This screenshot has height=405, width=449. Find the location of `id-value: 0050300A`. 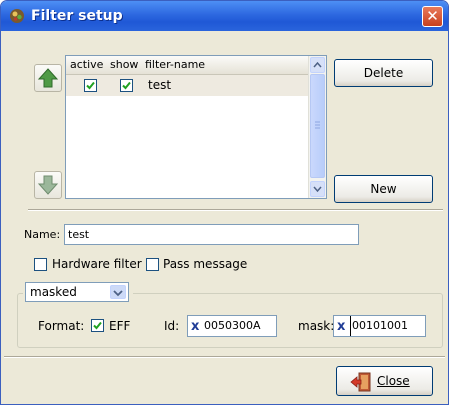

id-value: 0050300A is located at coordinates (232, 325).